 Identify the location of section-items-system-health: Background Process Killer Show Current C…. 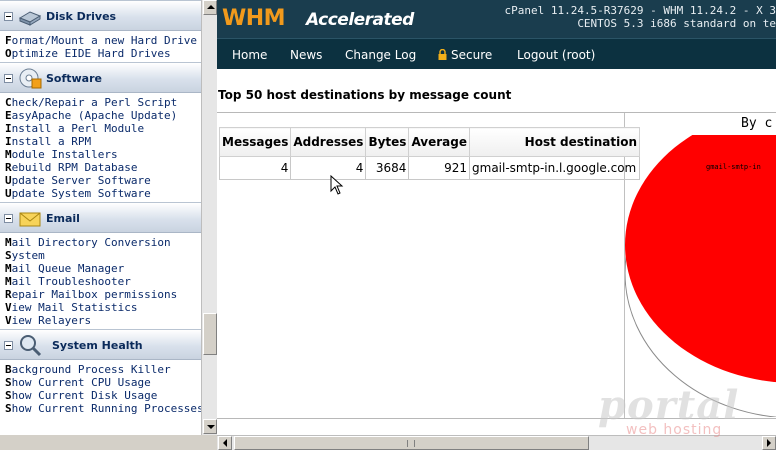
(100, 388).